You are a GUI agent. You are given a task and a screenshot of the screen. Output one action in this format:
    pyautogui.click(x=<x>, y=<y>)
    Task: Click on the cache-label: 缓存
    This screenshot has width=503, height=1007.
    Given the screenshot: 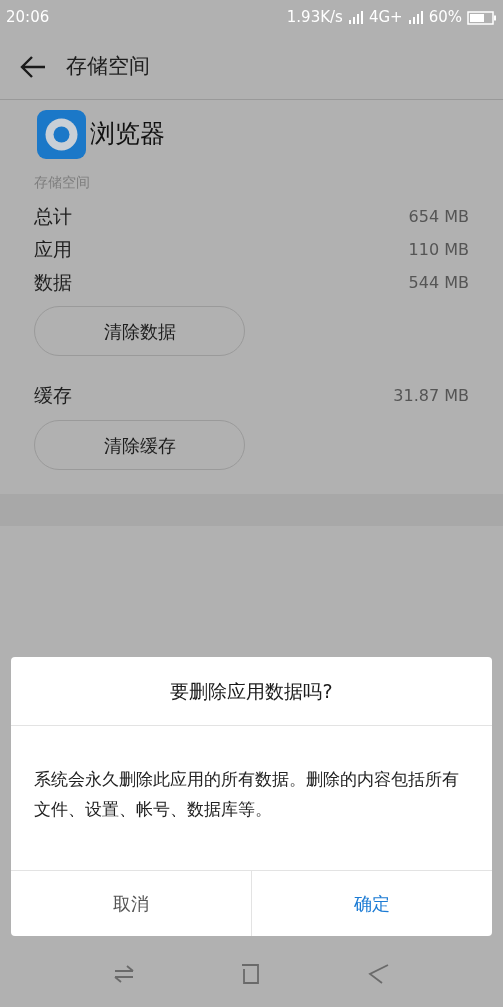 What is the action you would take?
    pyautogui.click(x=53, y=396)
    